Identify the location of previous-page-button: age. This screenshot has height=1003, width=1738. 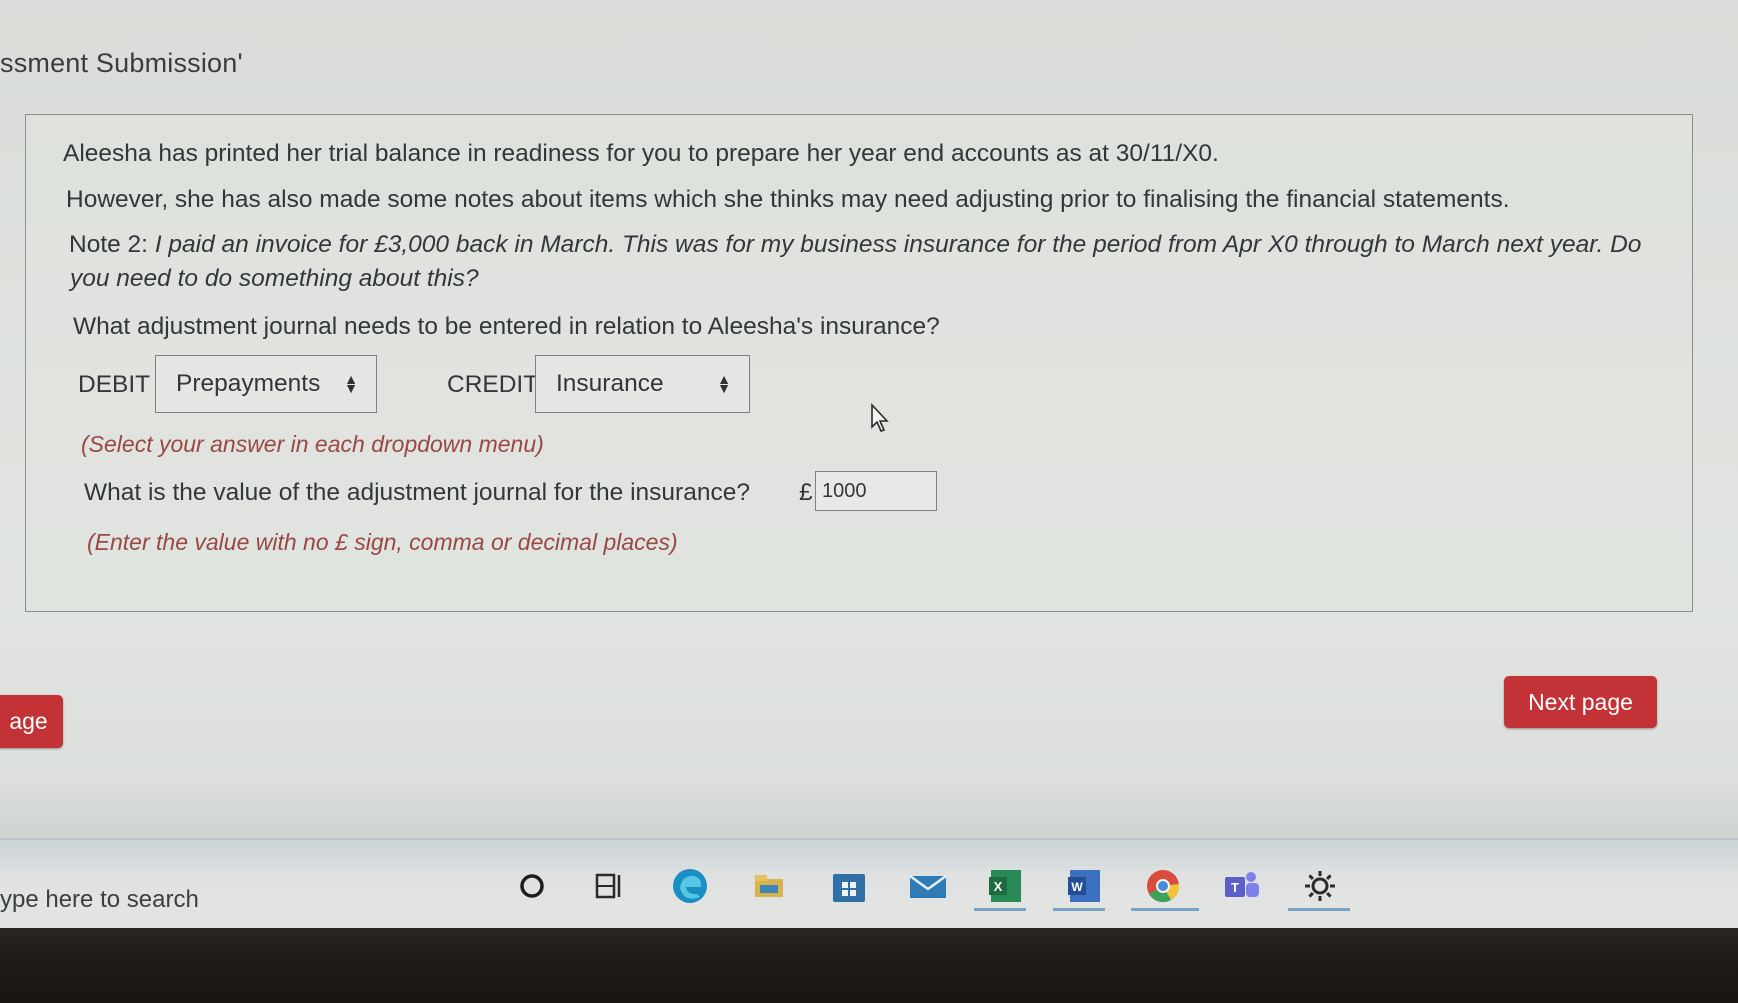
(31, 721).